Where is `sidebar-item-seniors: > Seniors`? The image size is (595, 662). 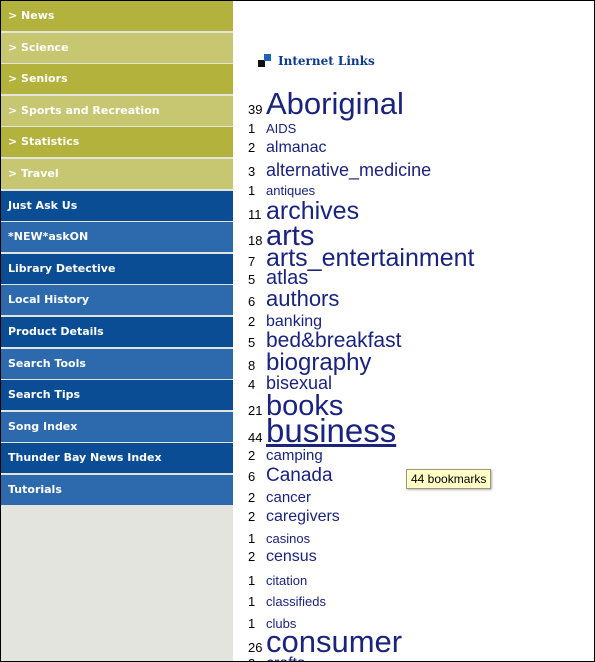
sidebar-item-seniors: > Seniors is located at coordinates (117, 79).